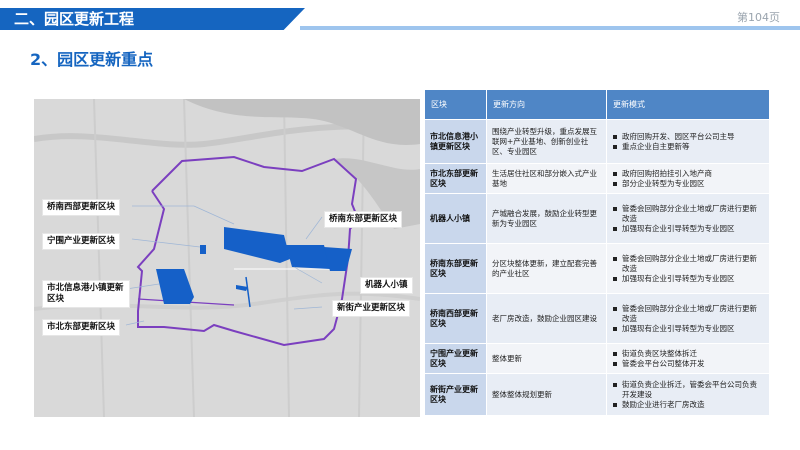 This screenshot has height=450, width=800. Describe the element at coordinates (546, 358) in the screenshot. I see `direction-cell: 整体更新` at that location.